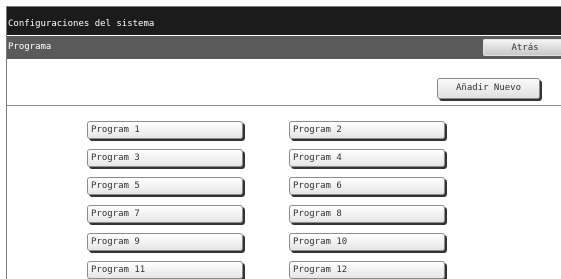 This screenshot has height=279, width=561. Describe the element at coordinates (165, 242) in the screenshot. I see `program-button: Program 9` at that location.